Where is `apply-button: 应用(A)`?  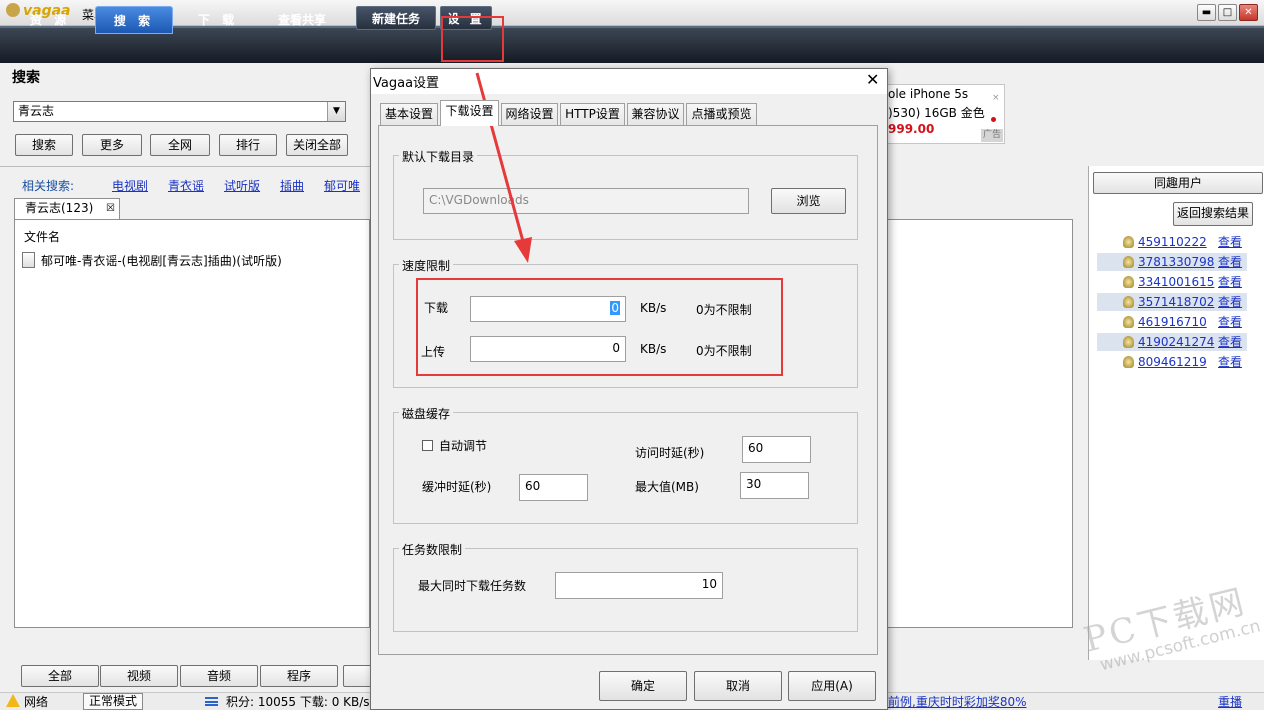 apply-button: 应用(A) is located at coordinates (832, 686).